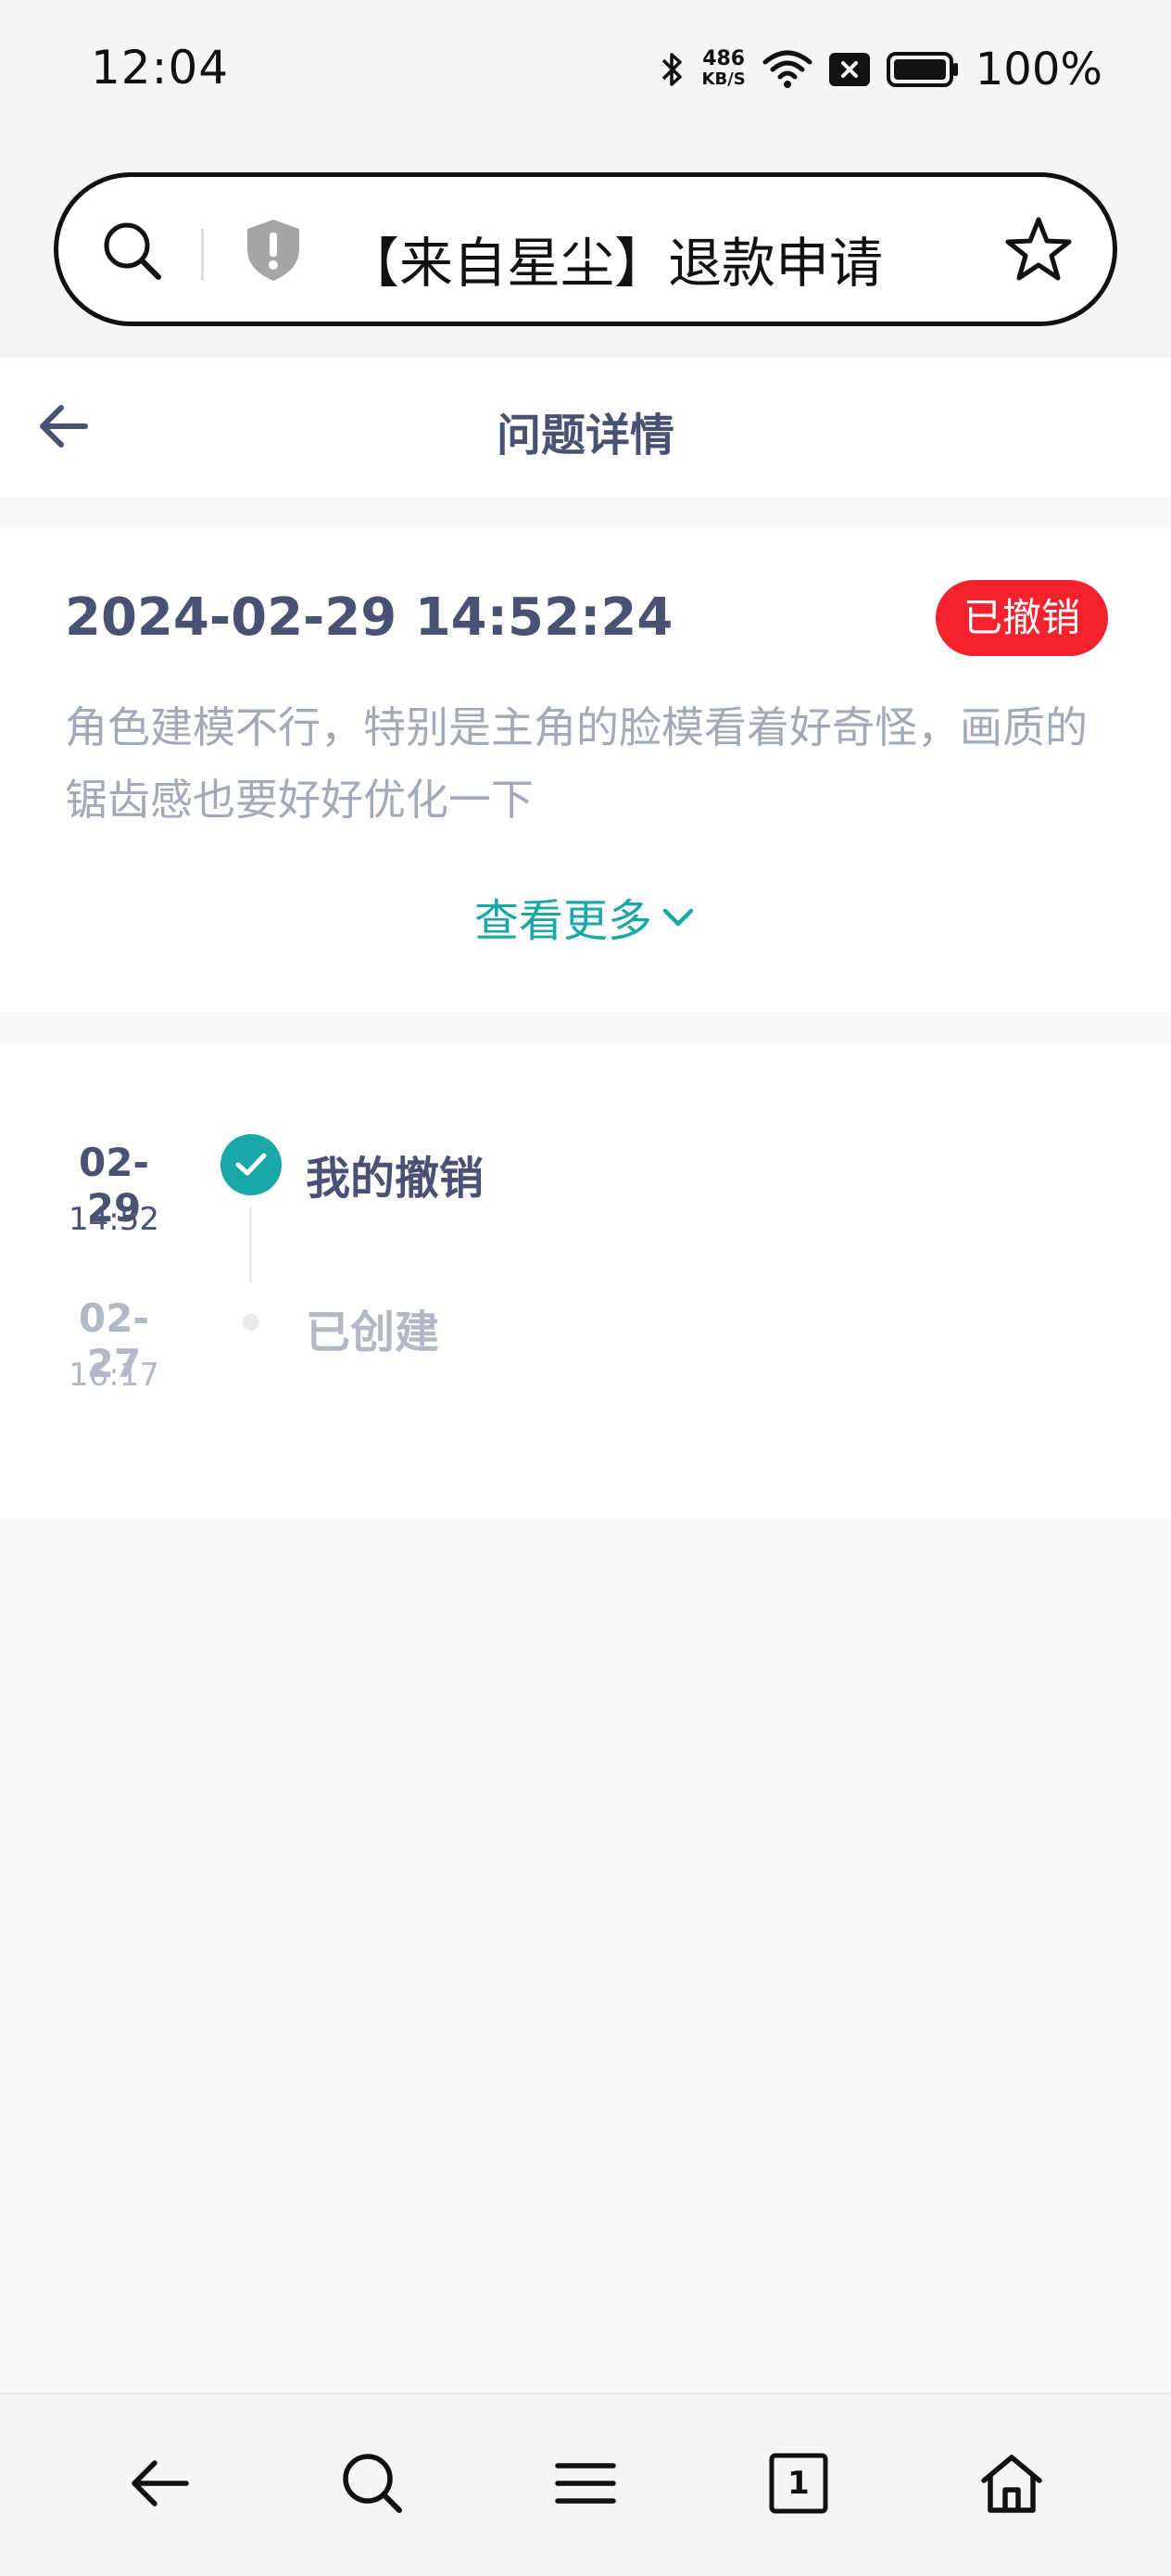  I want to click on issue-timestamp: 2024-02-29 14:52:24, so click(370, 617).